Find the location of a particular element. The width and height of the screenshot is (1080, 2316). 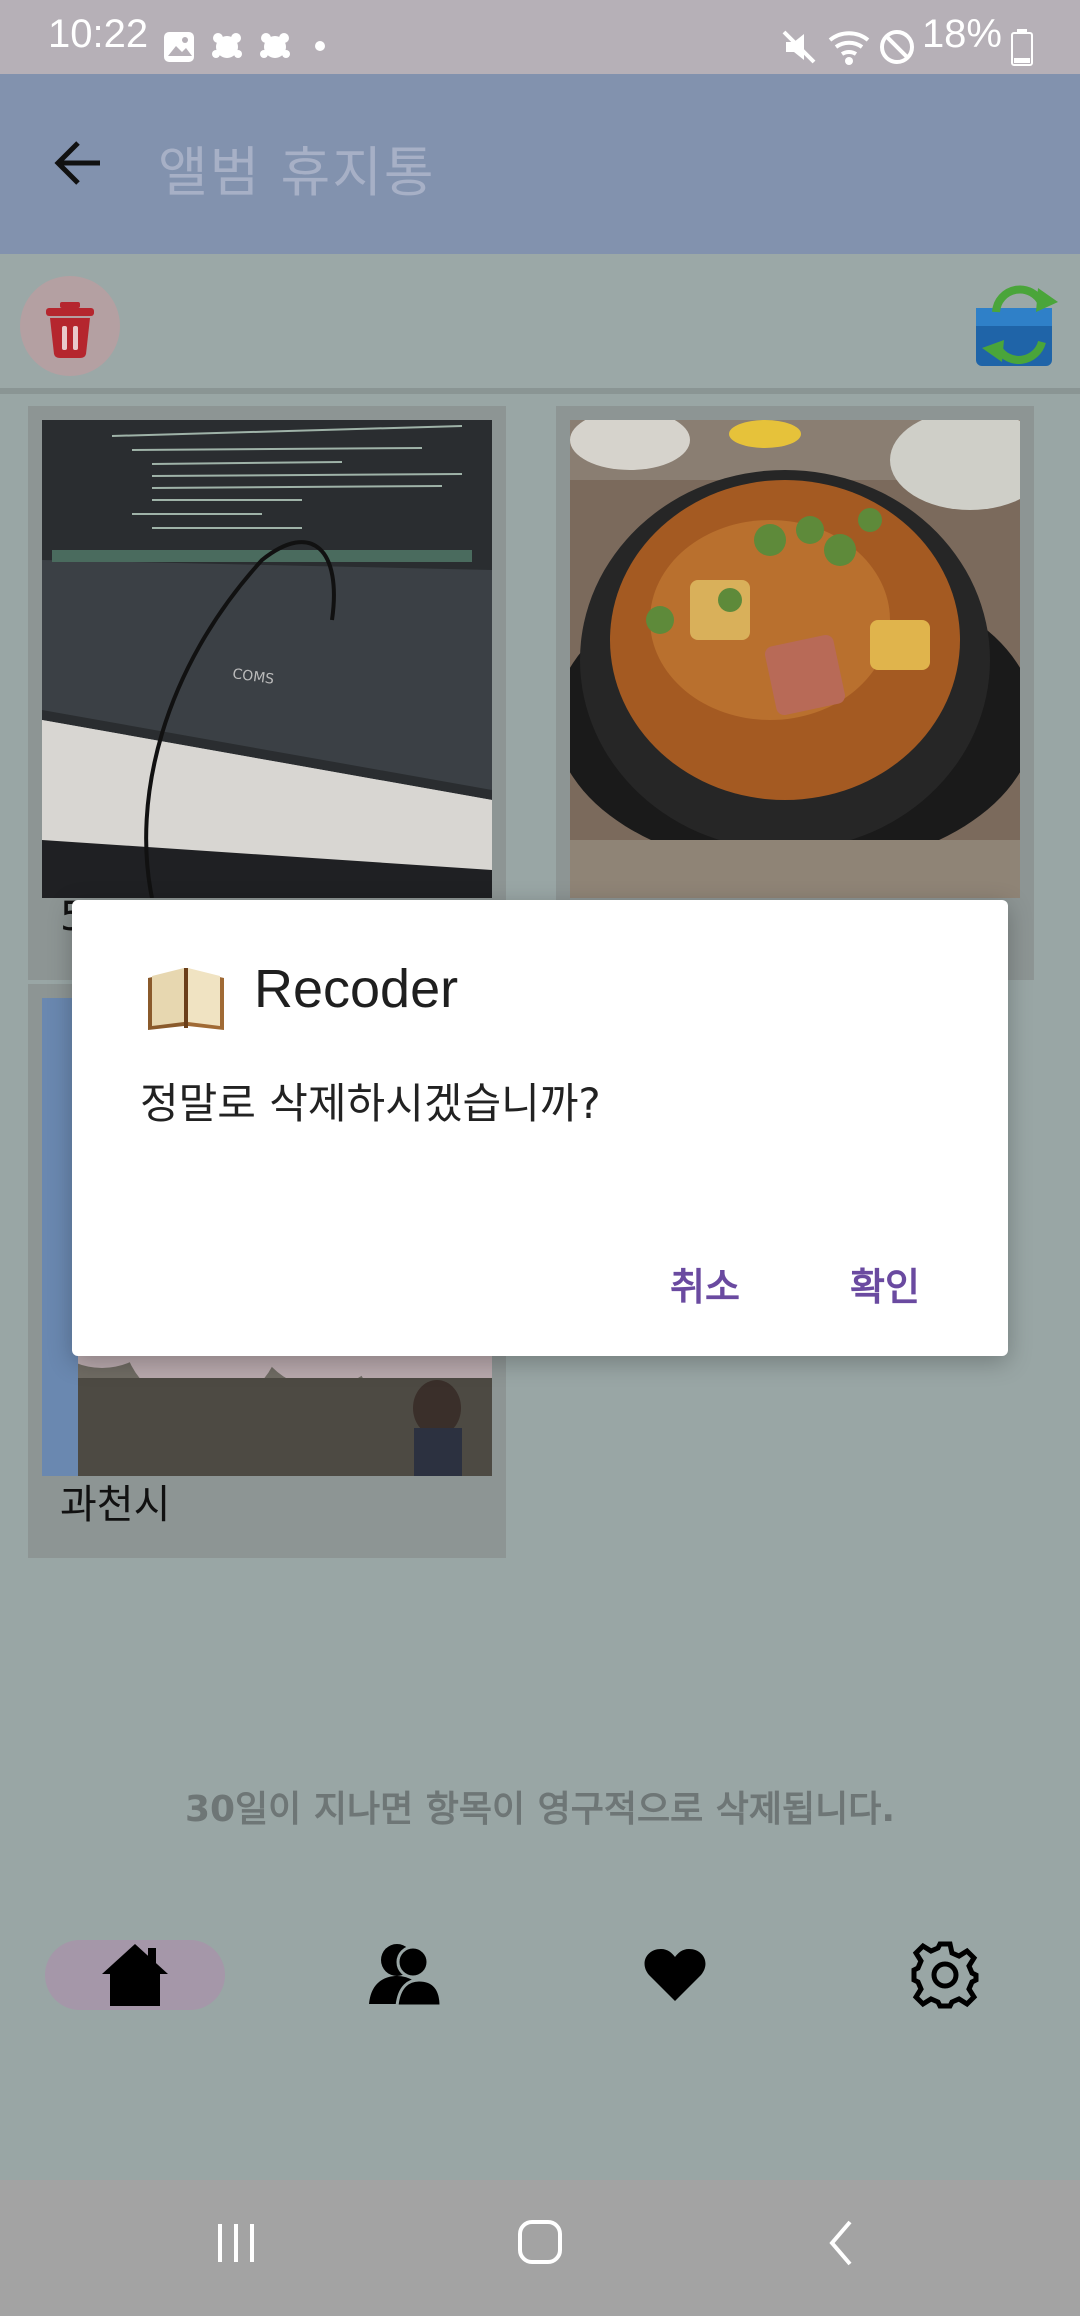

restore-icon is located at coordinates (1017, 325).